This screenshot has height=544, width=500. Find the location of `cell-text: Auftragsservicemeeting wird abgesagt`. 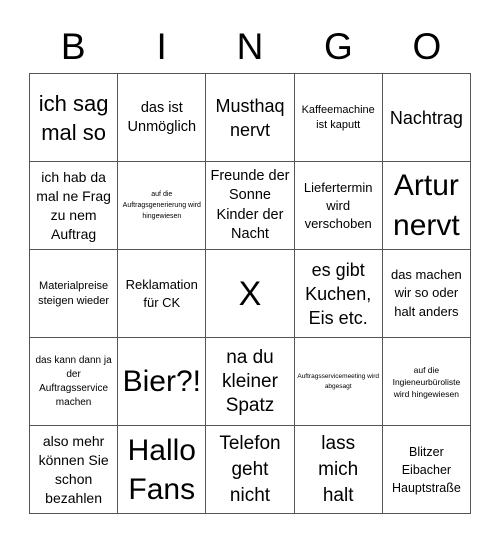

cell-text: Auftragsservicemeeting wird abgesagt is located at coordinates (338, 381).